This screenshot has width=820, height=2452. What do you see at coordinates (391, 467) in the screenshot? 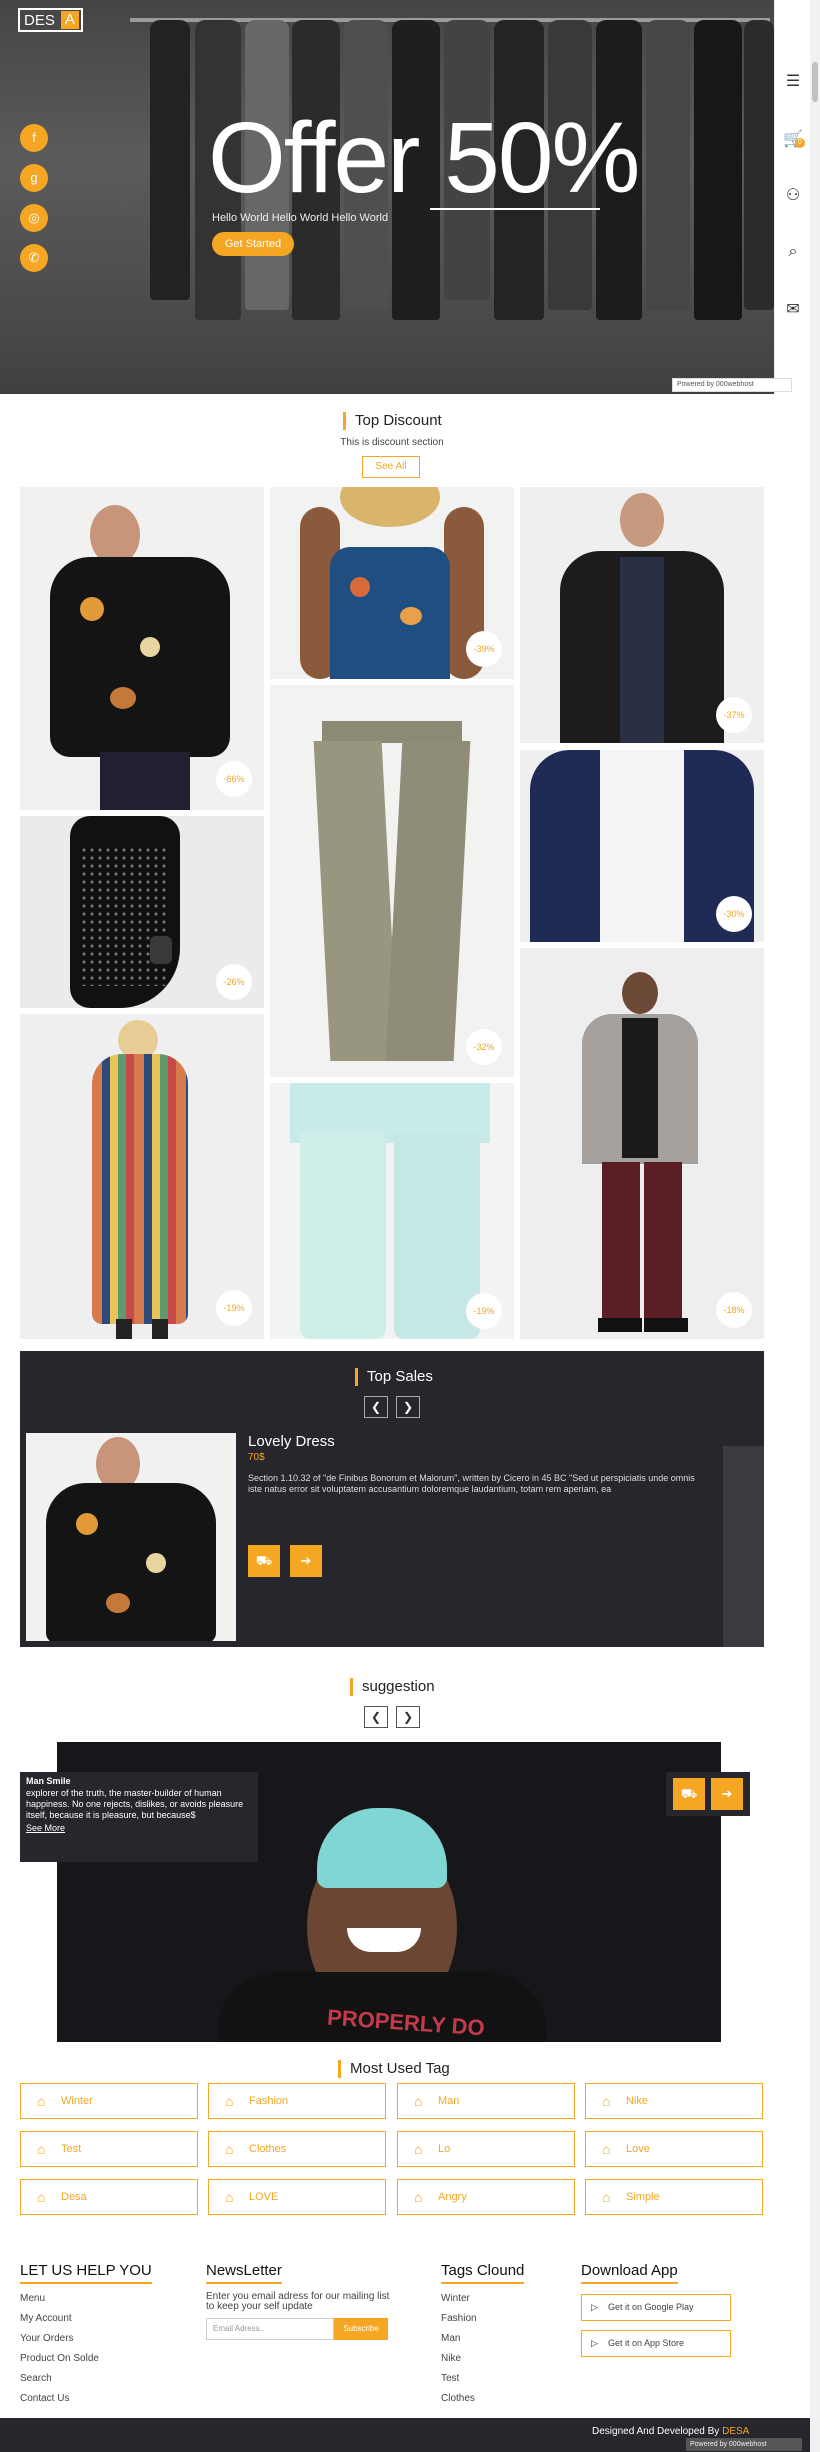
I see `see-all-button: See All` at bounding box center [391, 467].